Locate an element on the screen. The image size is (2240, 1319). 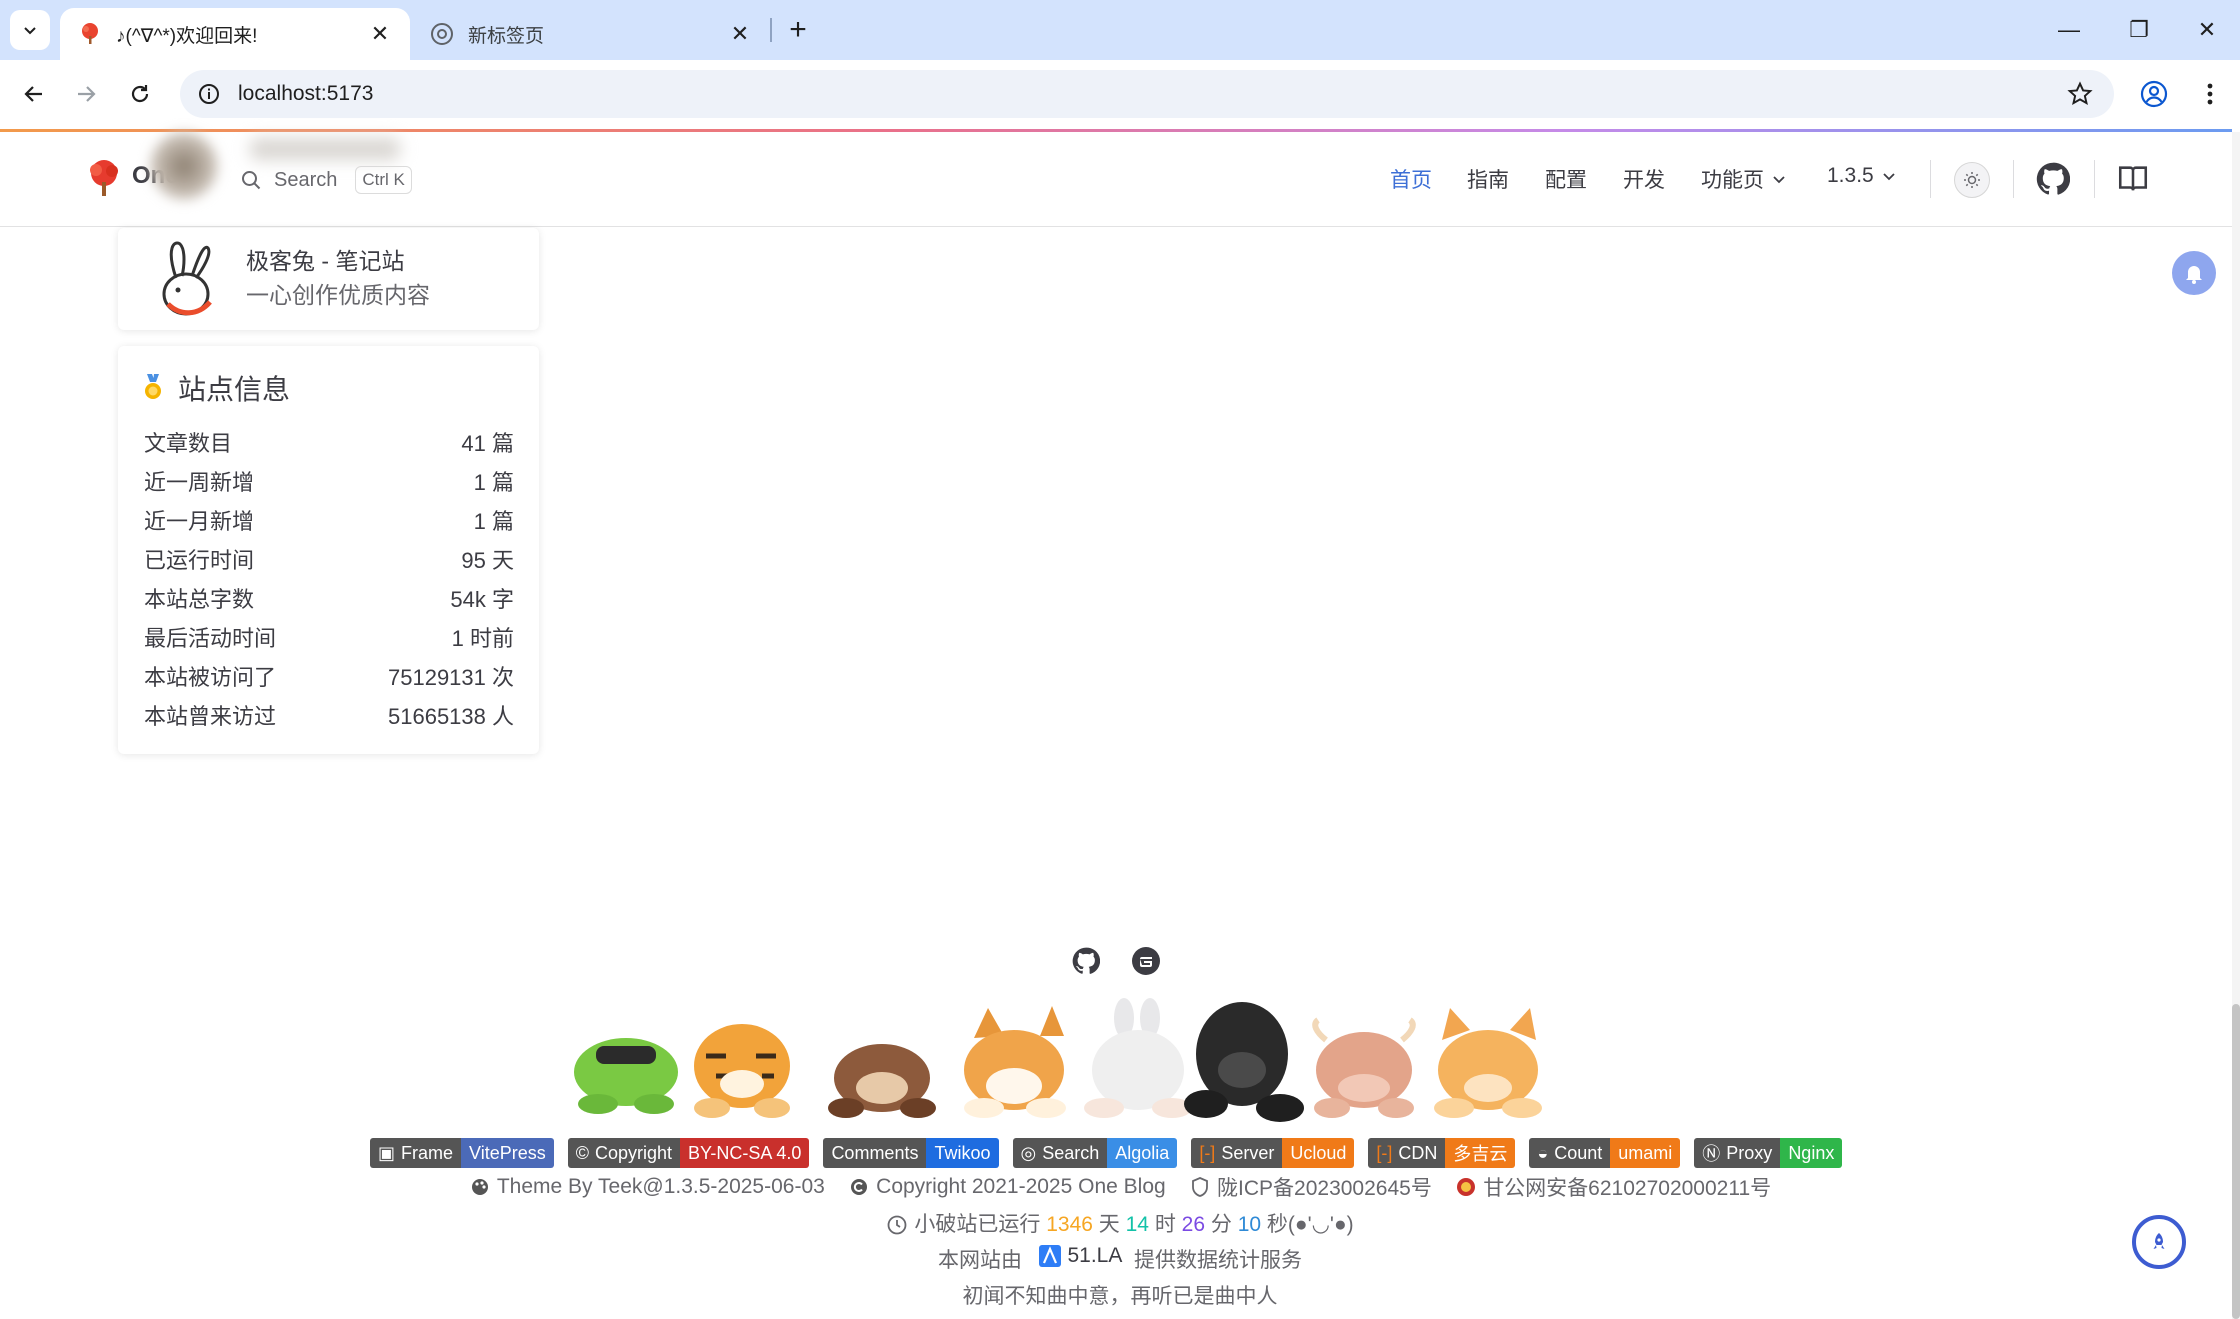
stats-provider-link: 51.LA is located at coordinates (1080, 1256).